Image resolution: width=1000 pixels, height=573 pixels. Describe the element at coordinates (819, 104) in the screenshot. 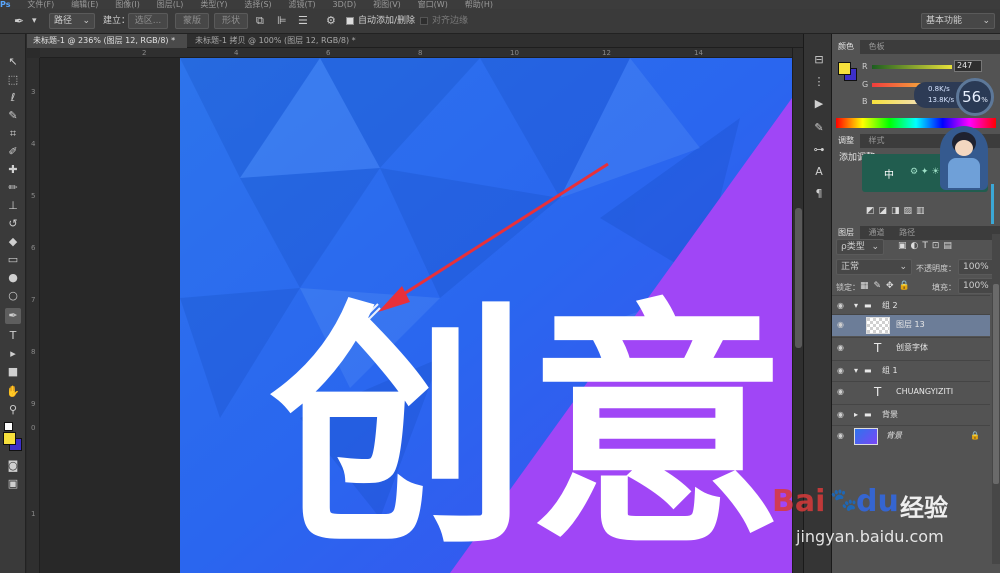

I see `actions-icon: ▶` at that location.